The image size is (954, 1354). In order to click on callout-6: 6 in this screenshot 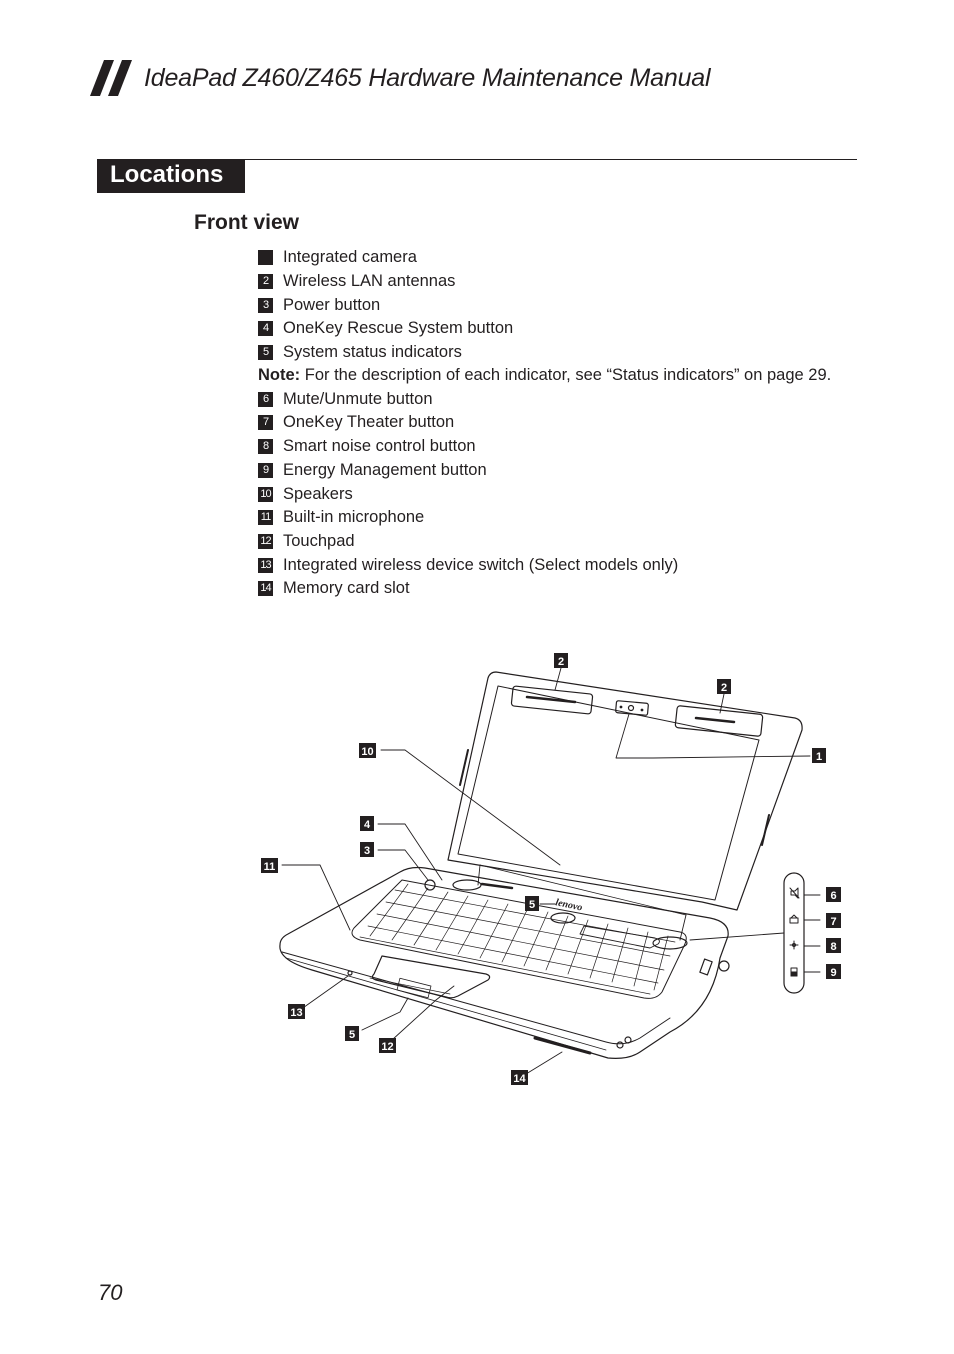, I will do `click(833, 894)`.